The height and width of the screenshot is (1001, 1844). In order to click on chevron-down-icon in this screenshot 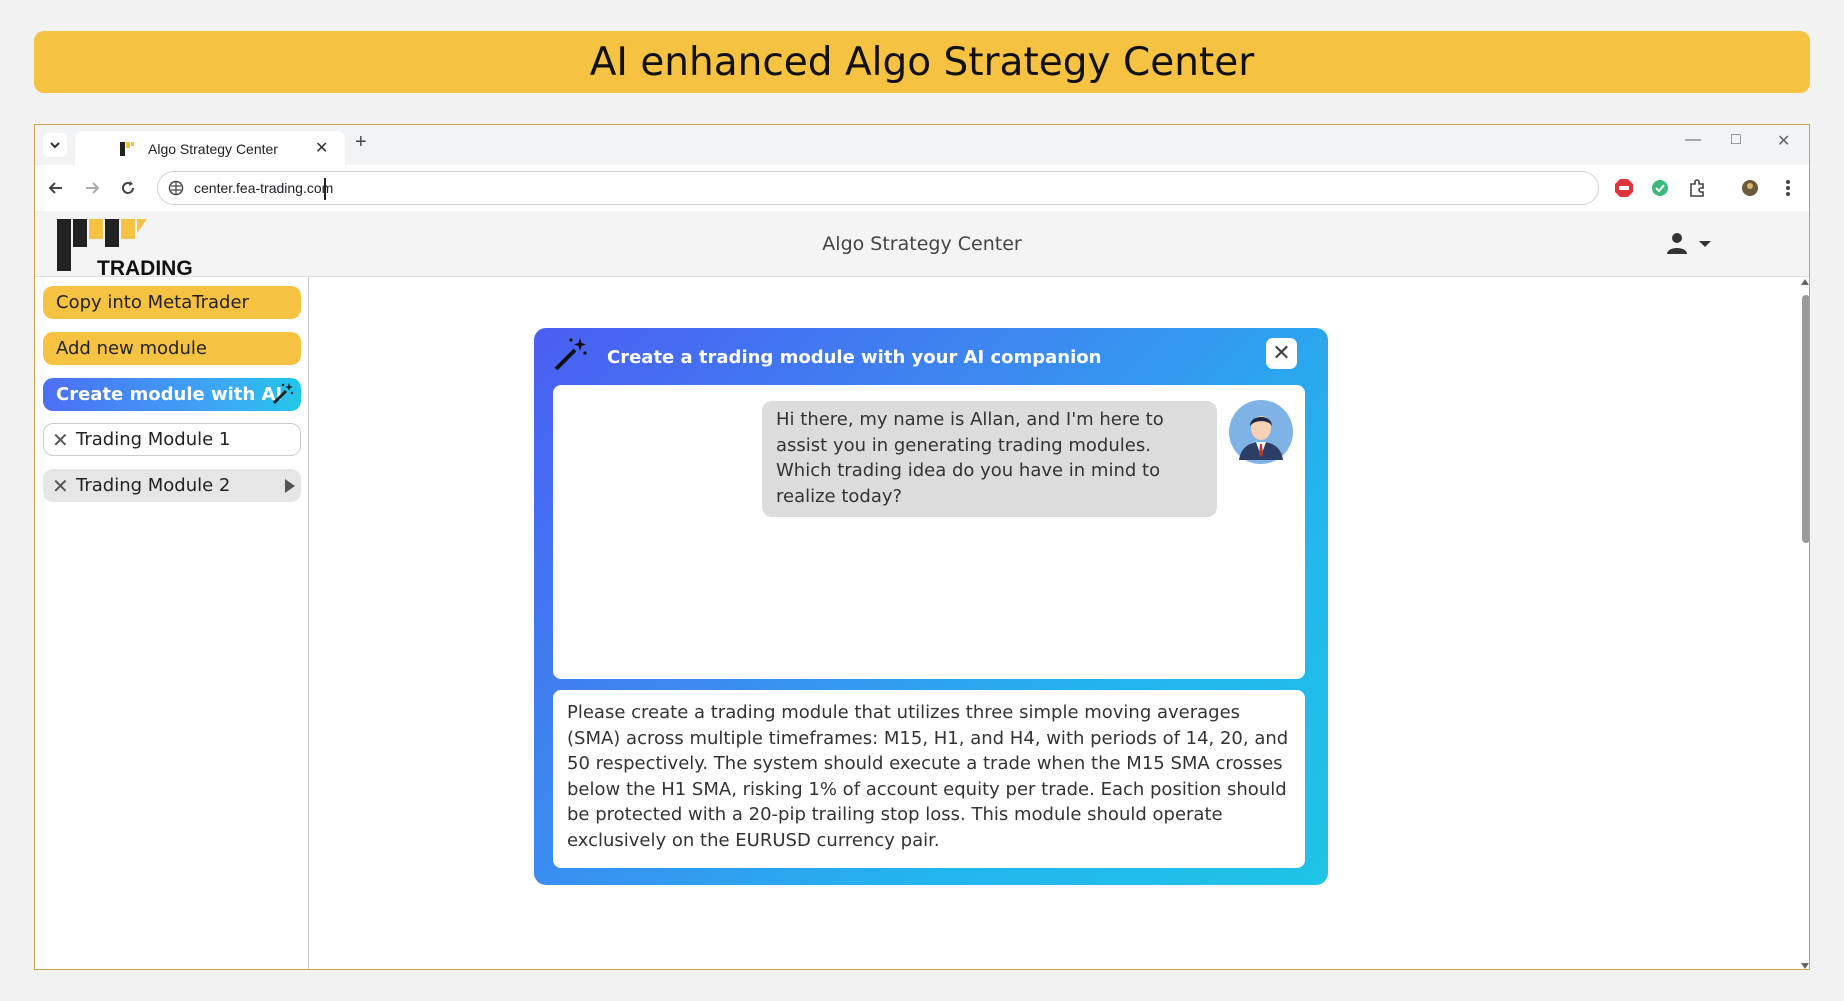, I will do `click(55, 145)`.